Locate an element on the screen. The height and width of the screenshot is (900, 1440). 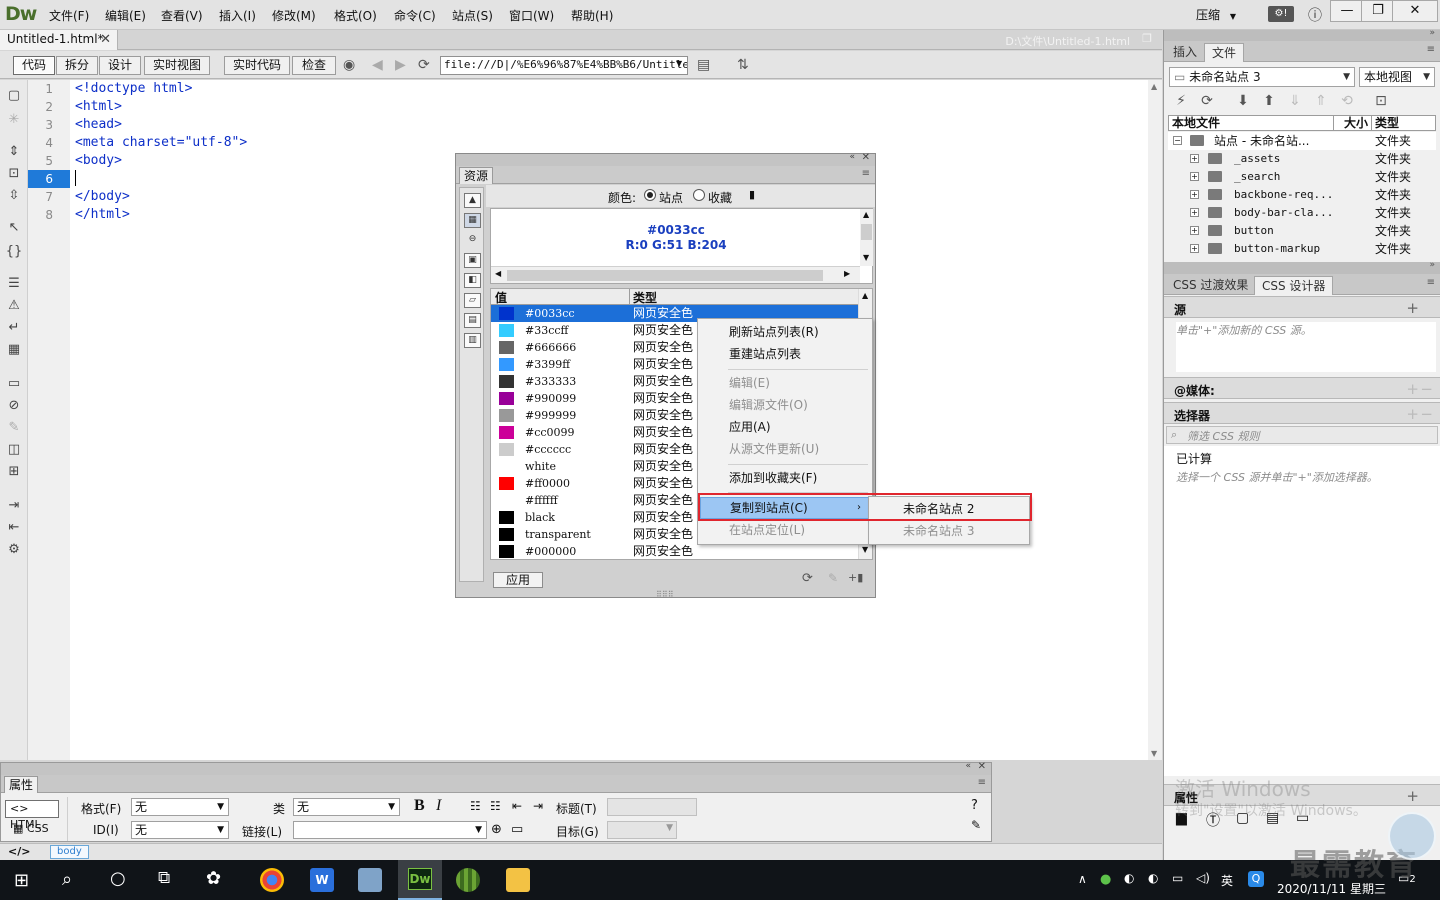
put-files-icon: ⬆ is located at coordinates (1269, 101).